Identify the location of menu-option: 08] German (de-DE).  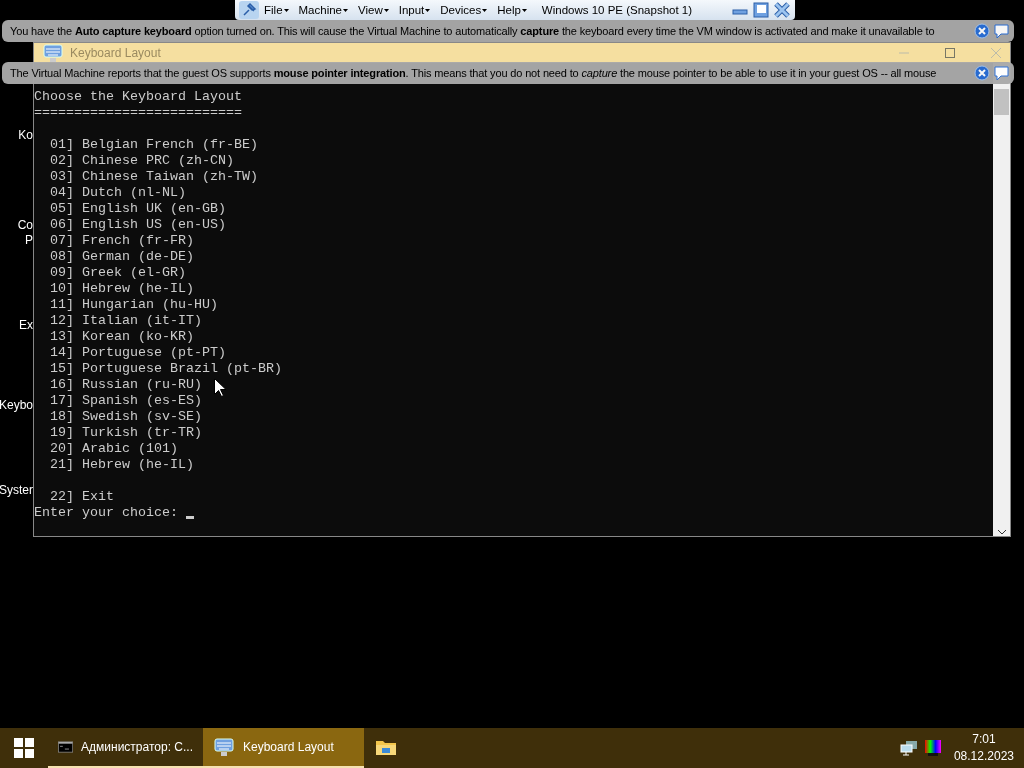
(114, 257).